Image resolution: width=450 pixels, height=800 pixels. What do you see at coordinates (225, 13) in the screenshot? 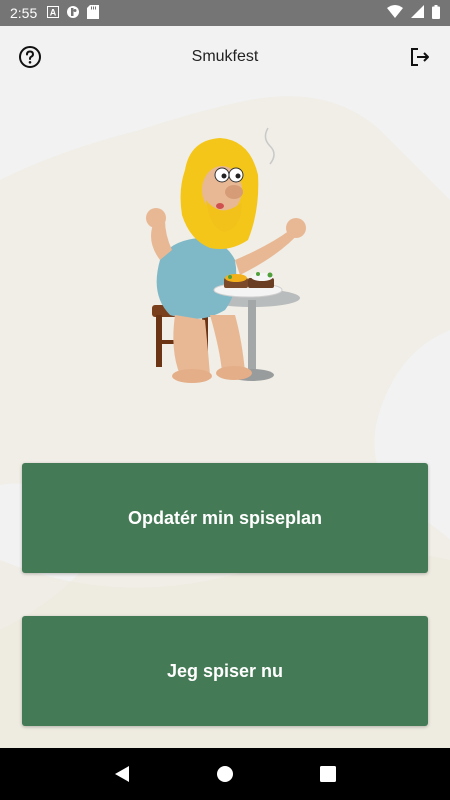
I see `status-bar: 2:55 A` at bounding box center [225, 13].